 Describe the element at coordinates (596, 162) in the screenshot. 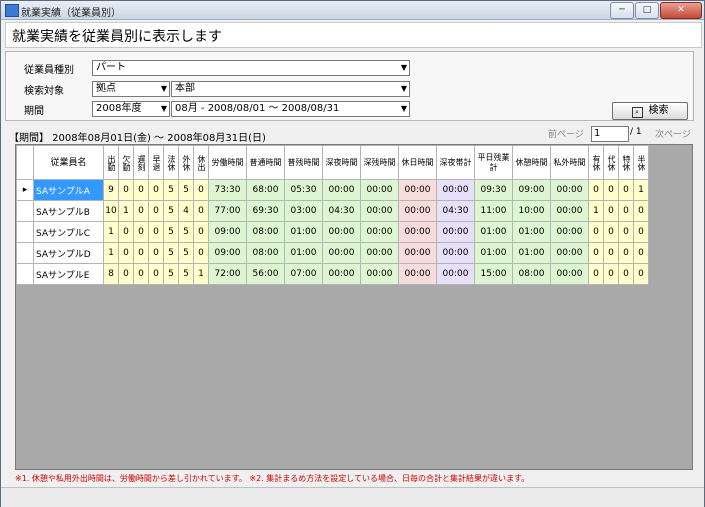

I see `column-header: 有休` at that location.